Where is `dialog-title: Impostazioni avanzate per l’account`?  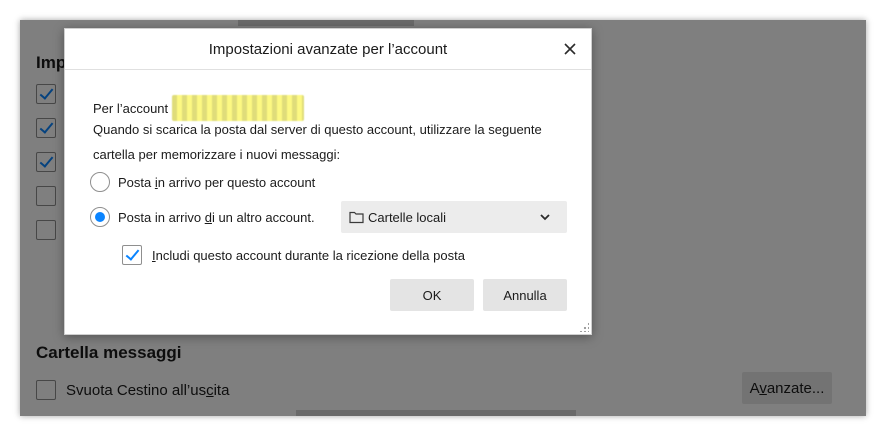 dialog-title: Impostazioni avanzate per l’account is located at coordinates (328, 49).